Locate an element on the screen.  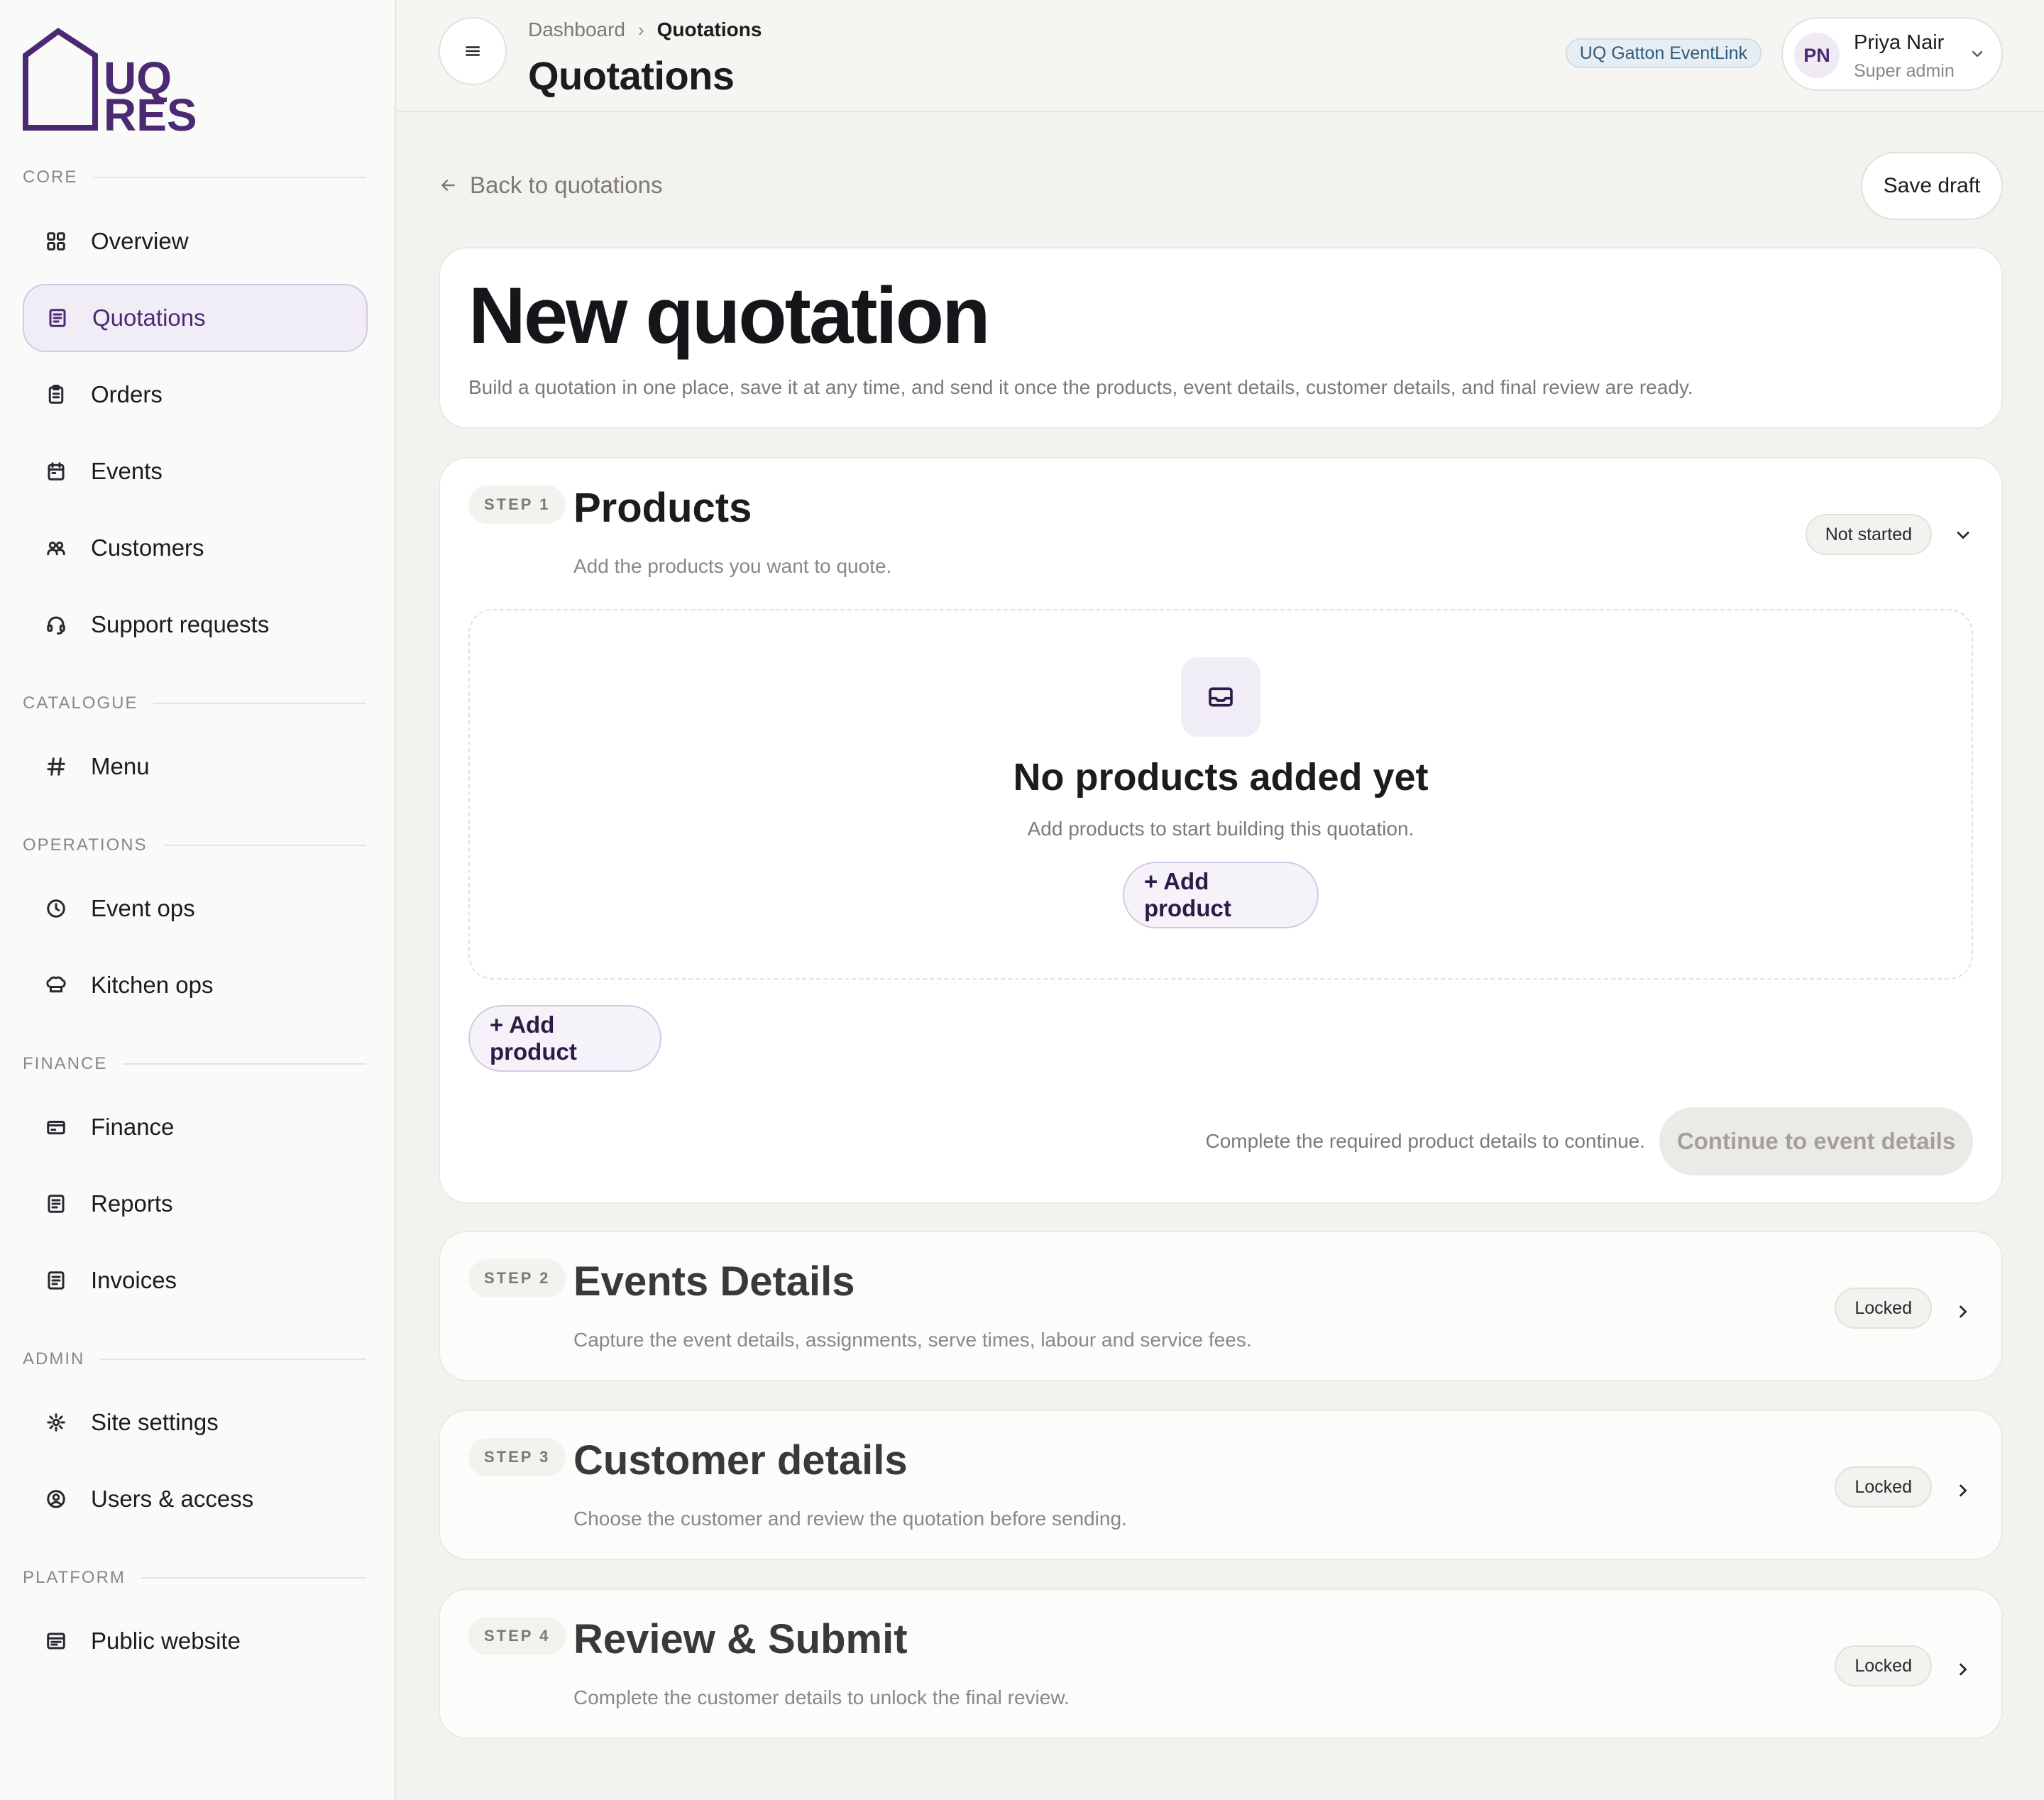
sidebar-item-finance: Finance is located at coordinates (195, 1127).